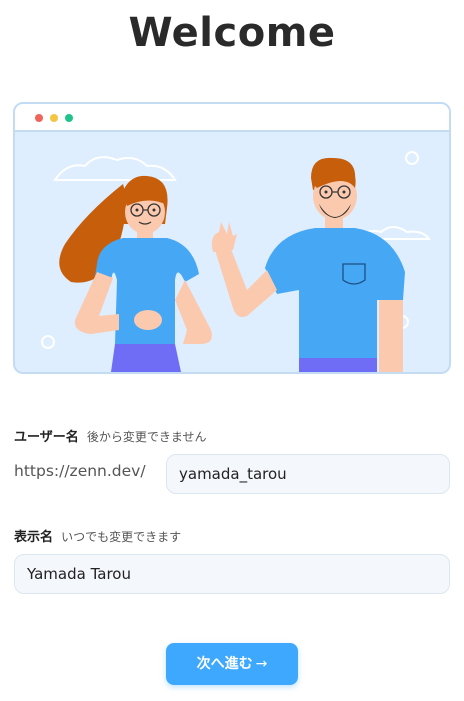 The width and height of the screenshot is (464, 701). What do you see at coordinates (80, 471) in the screenshot?
I see `username-url-prefix: https://zenn.dev/` at bounding box center [80, 471].